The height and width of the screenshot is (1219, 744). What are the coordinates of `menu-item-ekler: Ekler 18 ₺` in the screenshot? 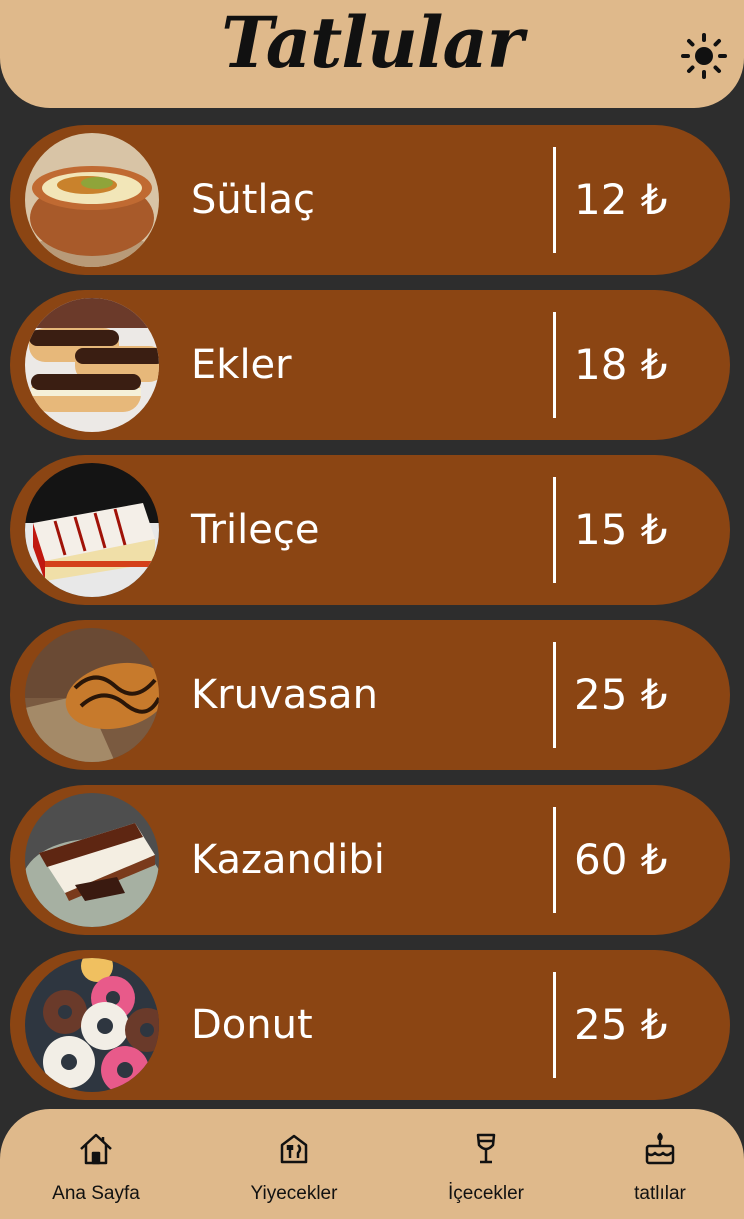 It's located at (370, 365).